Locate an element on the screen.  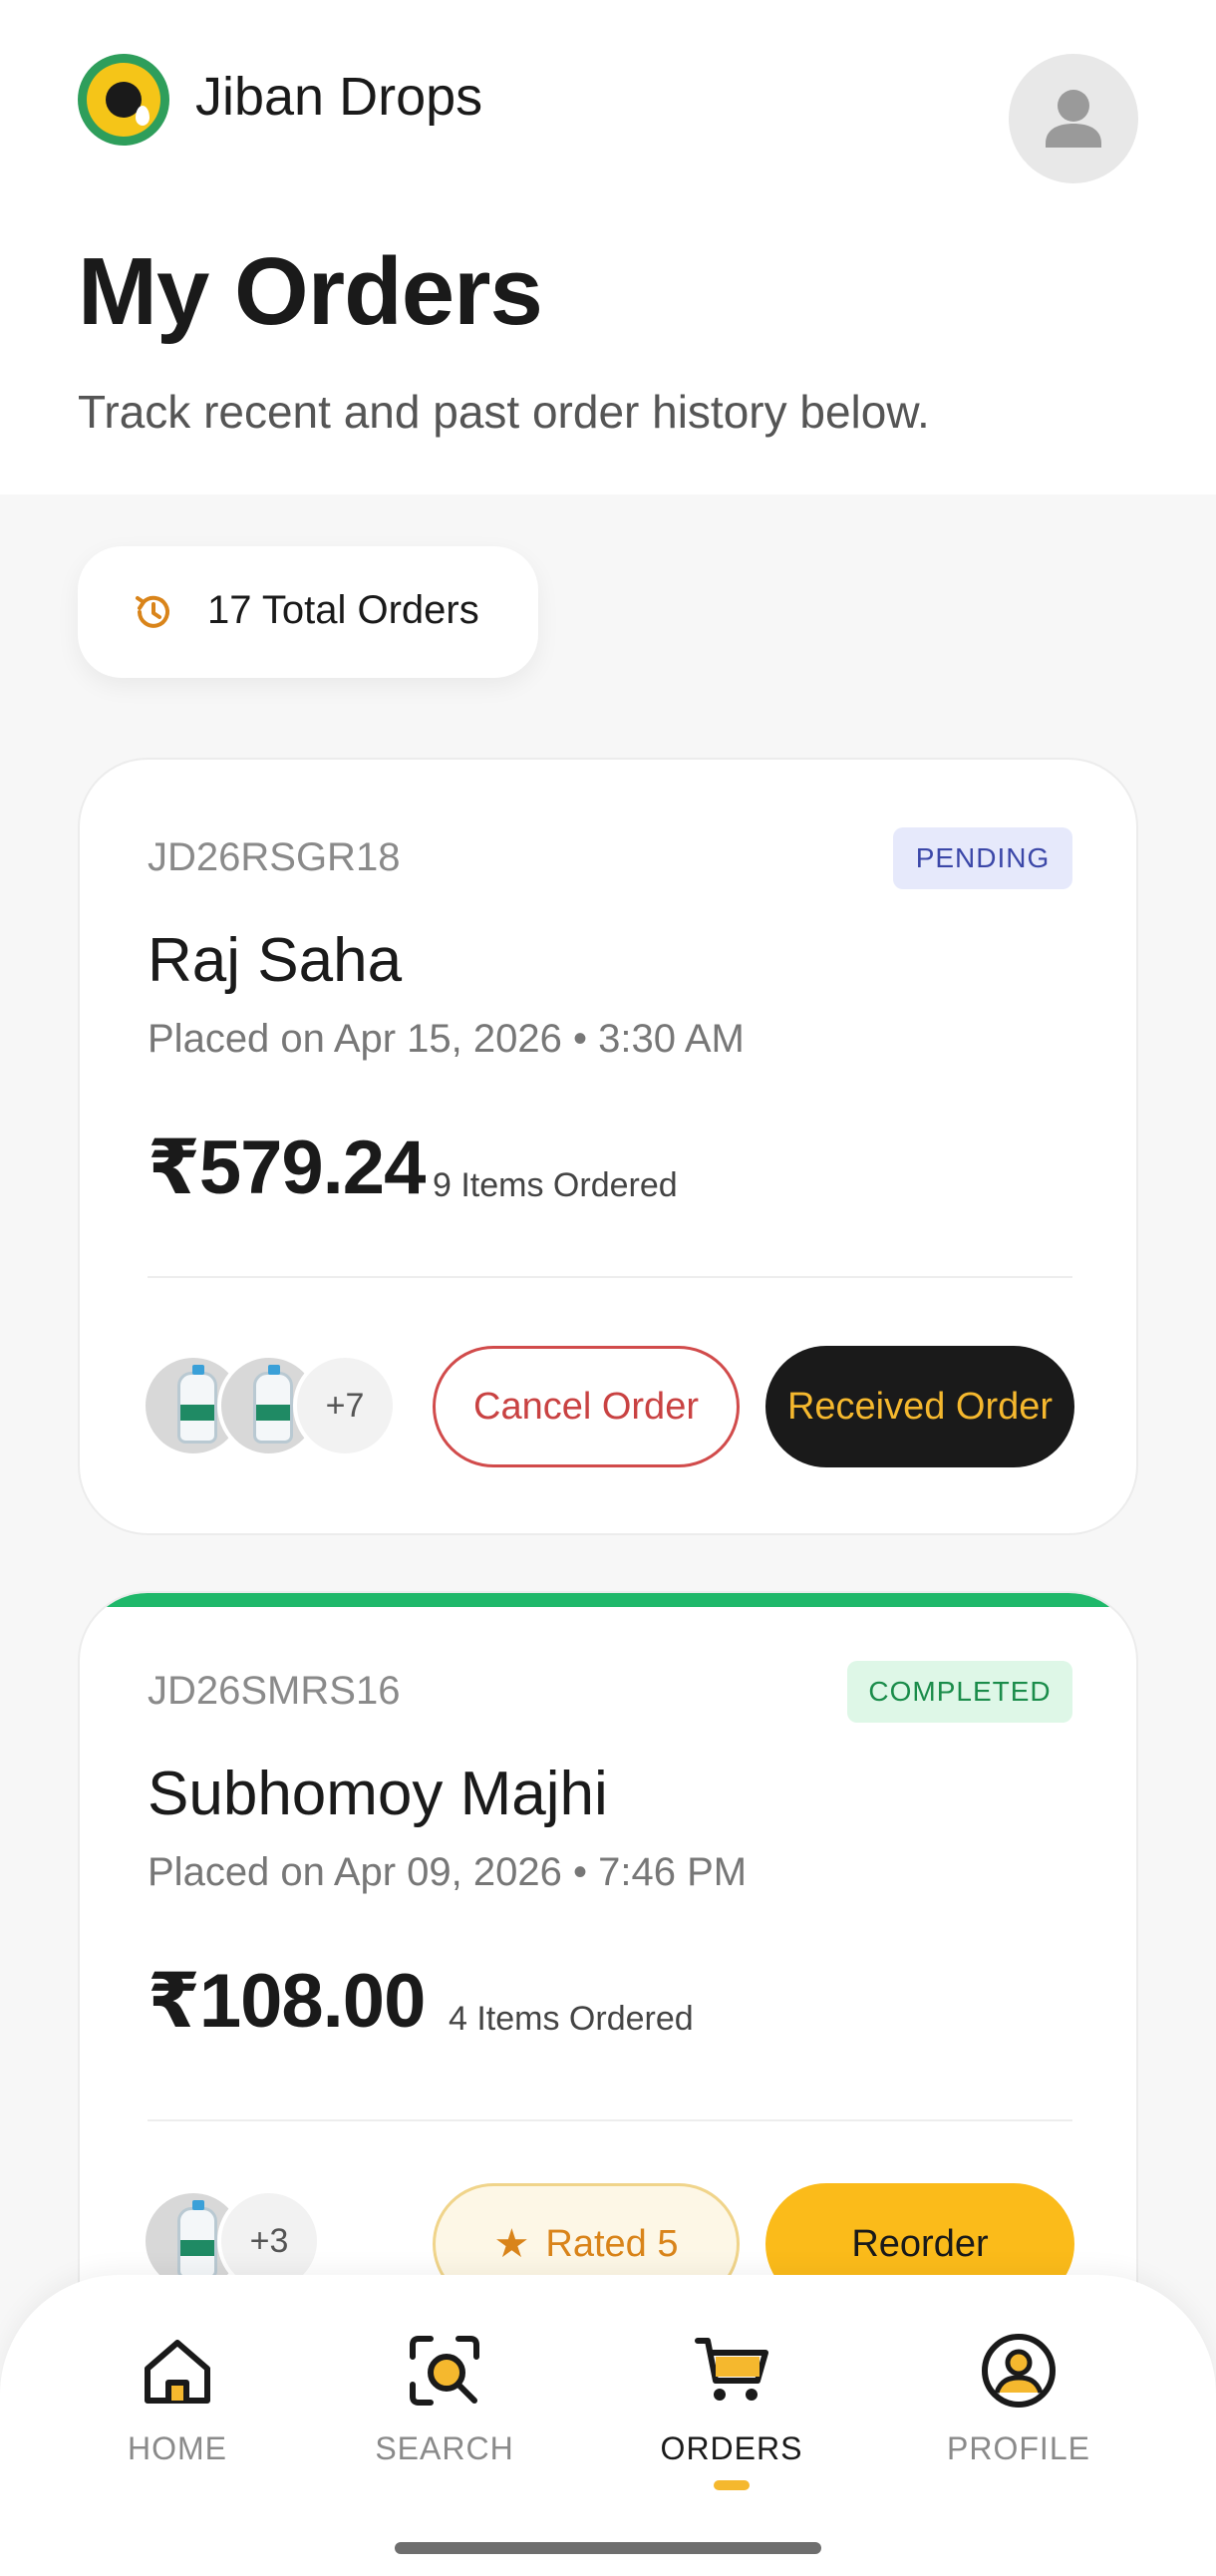
more-items-count: +7 is located at coordinates (345, 1405).